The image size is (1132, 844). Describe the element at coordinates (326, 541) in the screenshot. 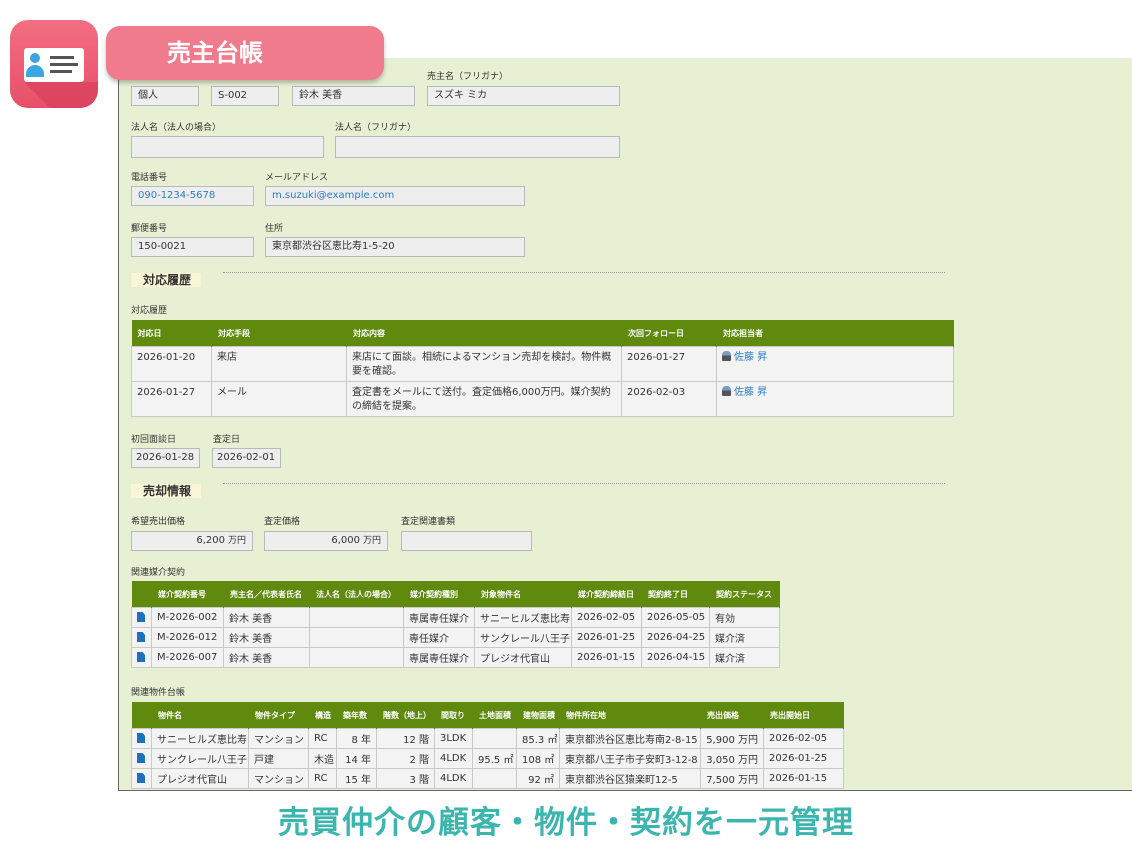

I see `appraisal-price-field: 6,000 万円` at that location.